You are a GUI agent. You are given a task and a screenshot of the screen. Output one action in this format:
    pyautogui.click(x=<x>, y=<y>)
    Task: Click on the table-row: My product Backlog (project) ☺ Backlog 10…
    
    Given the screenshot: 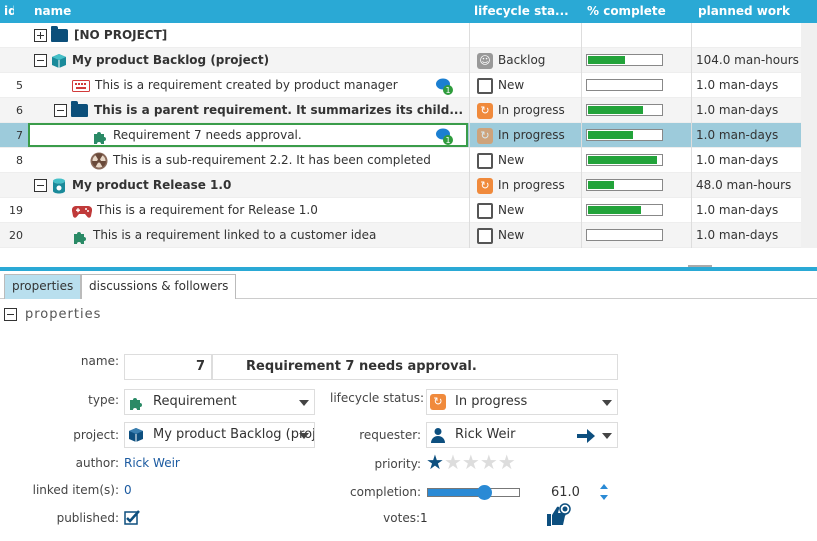 What is the action you would take?
    pyautogui.click(x=400, y=60)
    